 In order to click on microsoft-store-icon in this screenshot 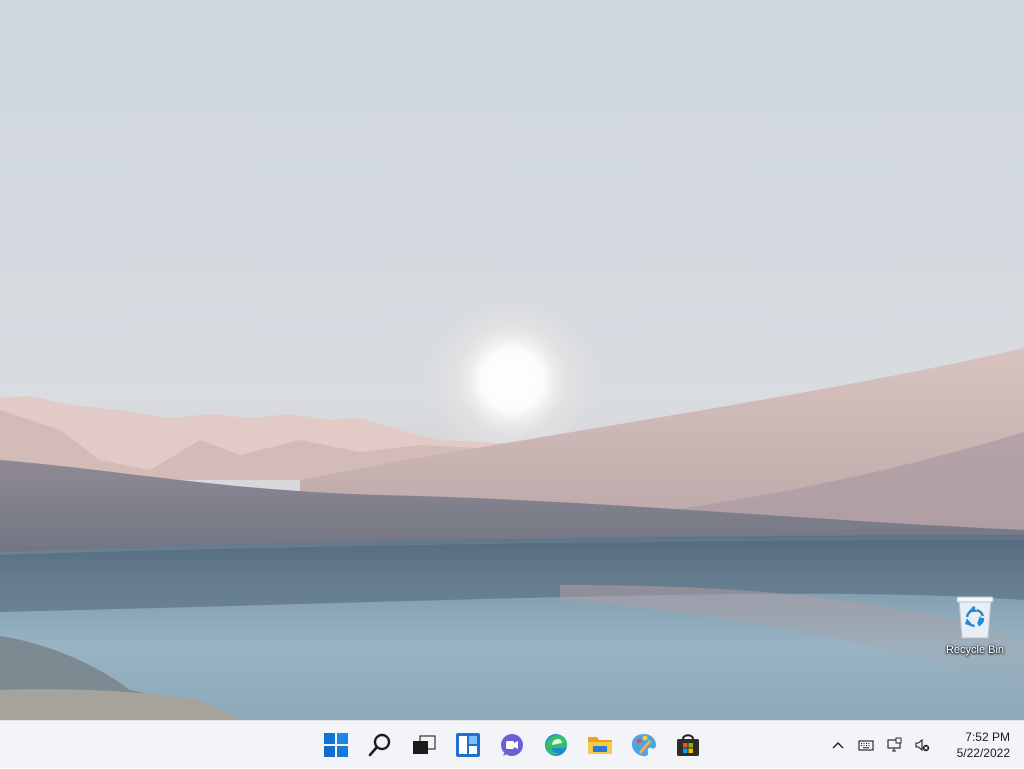, I will do `click(688, 745)`.